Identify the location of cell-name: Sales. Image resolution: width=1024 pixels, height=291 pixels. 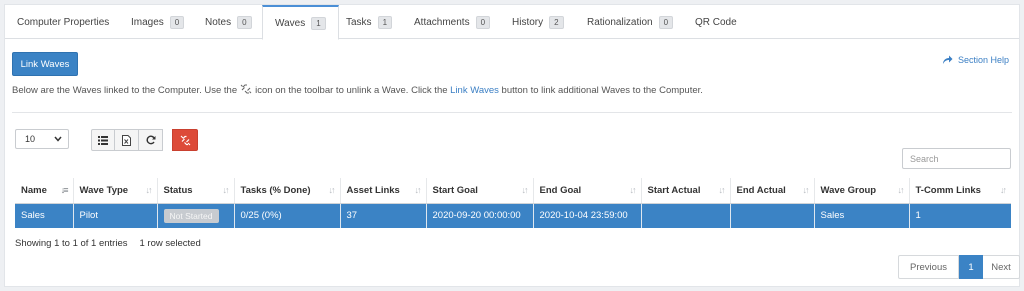
(44, 215).